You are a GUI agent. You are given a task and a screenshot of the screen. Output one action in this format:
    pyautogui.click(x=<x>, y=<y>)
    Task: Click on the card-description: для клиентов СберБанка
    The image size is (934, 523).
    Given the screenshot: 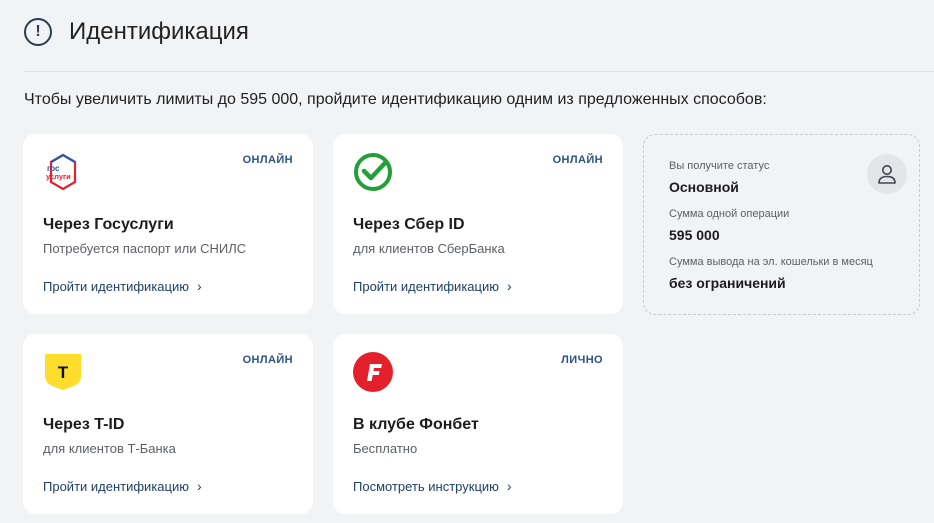 What is the action you would take?
    pyautogui.click(x=429, y=248)
    